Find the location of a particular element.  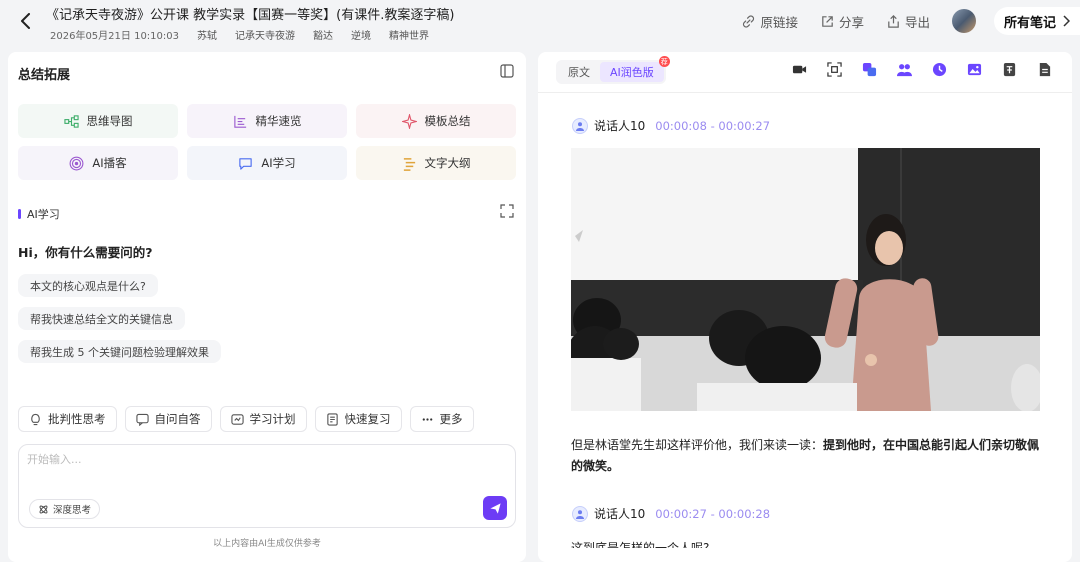

export-button: 导出 is located at coordinates (908, 21).